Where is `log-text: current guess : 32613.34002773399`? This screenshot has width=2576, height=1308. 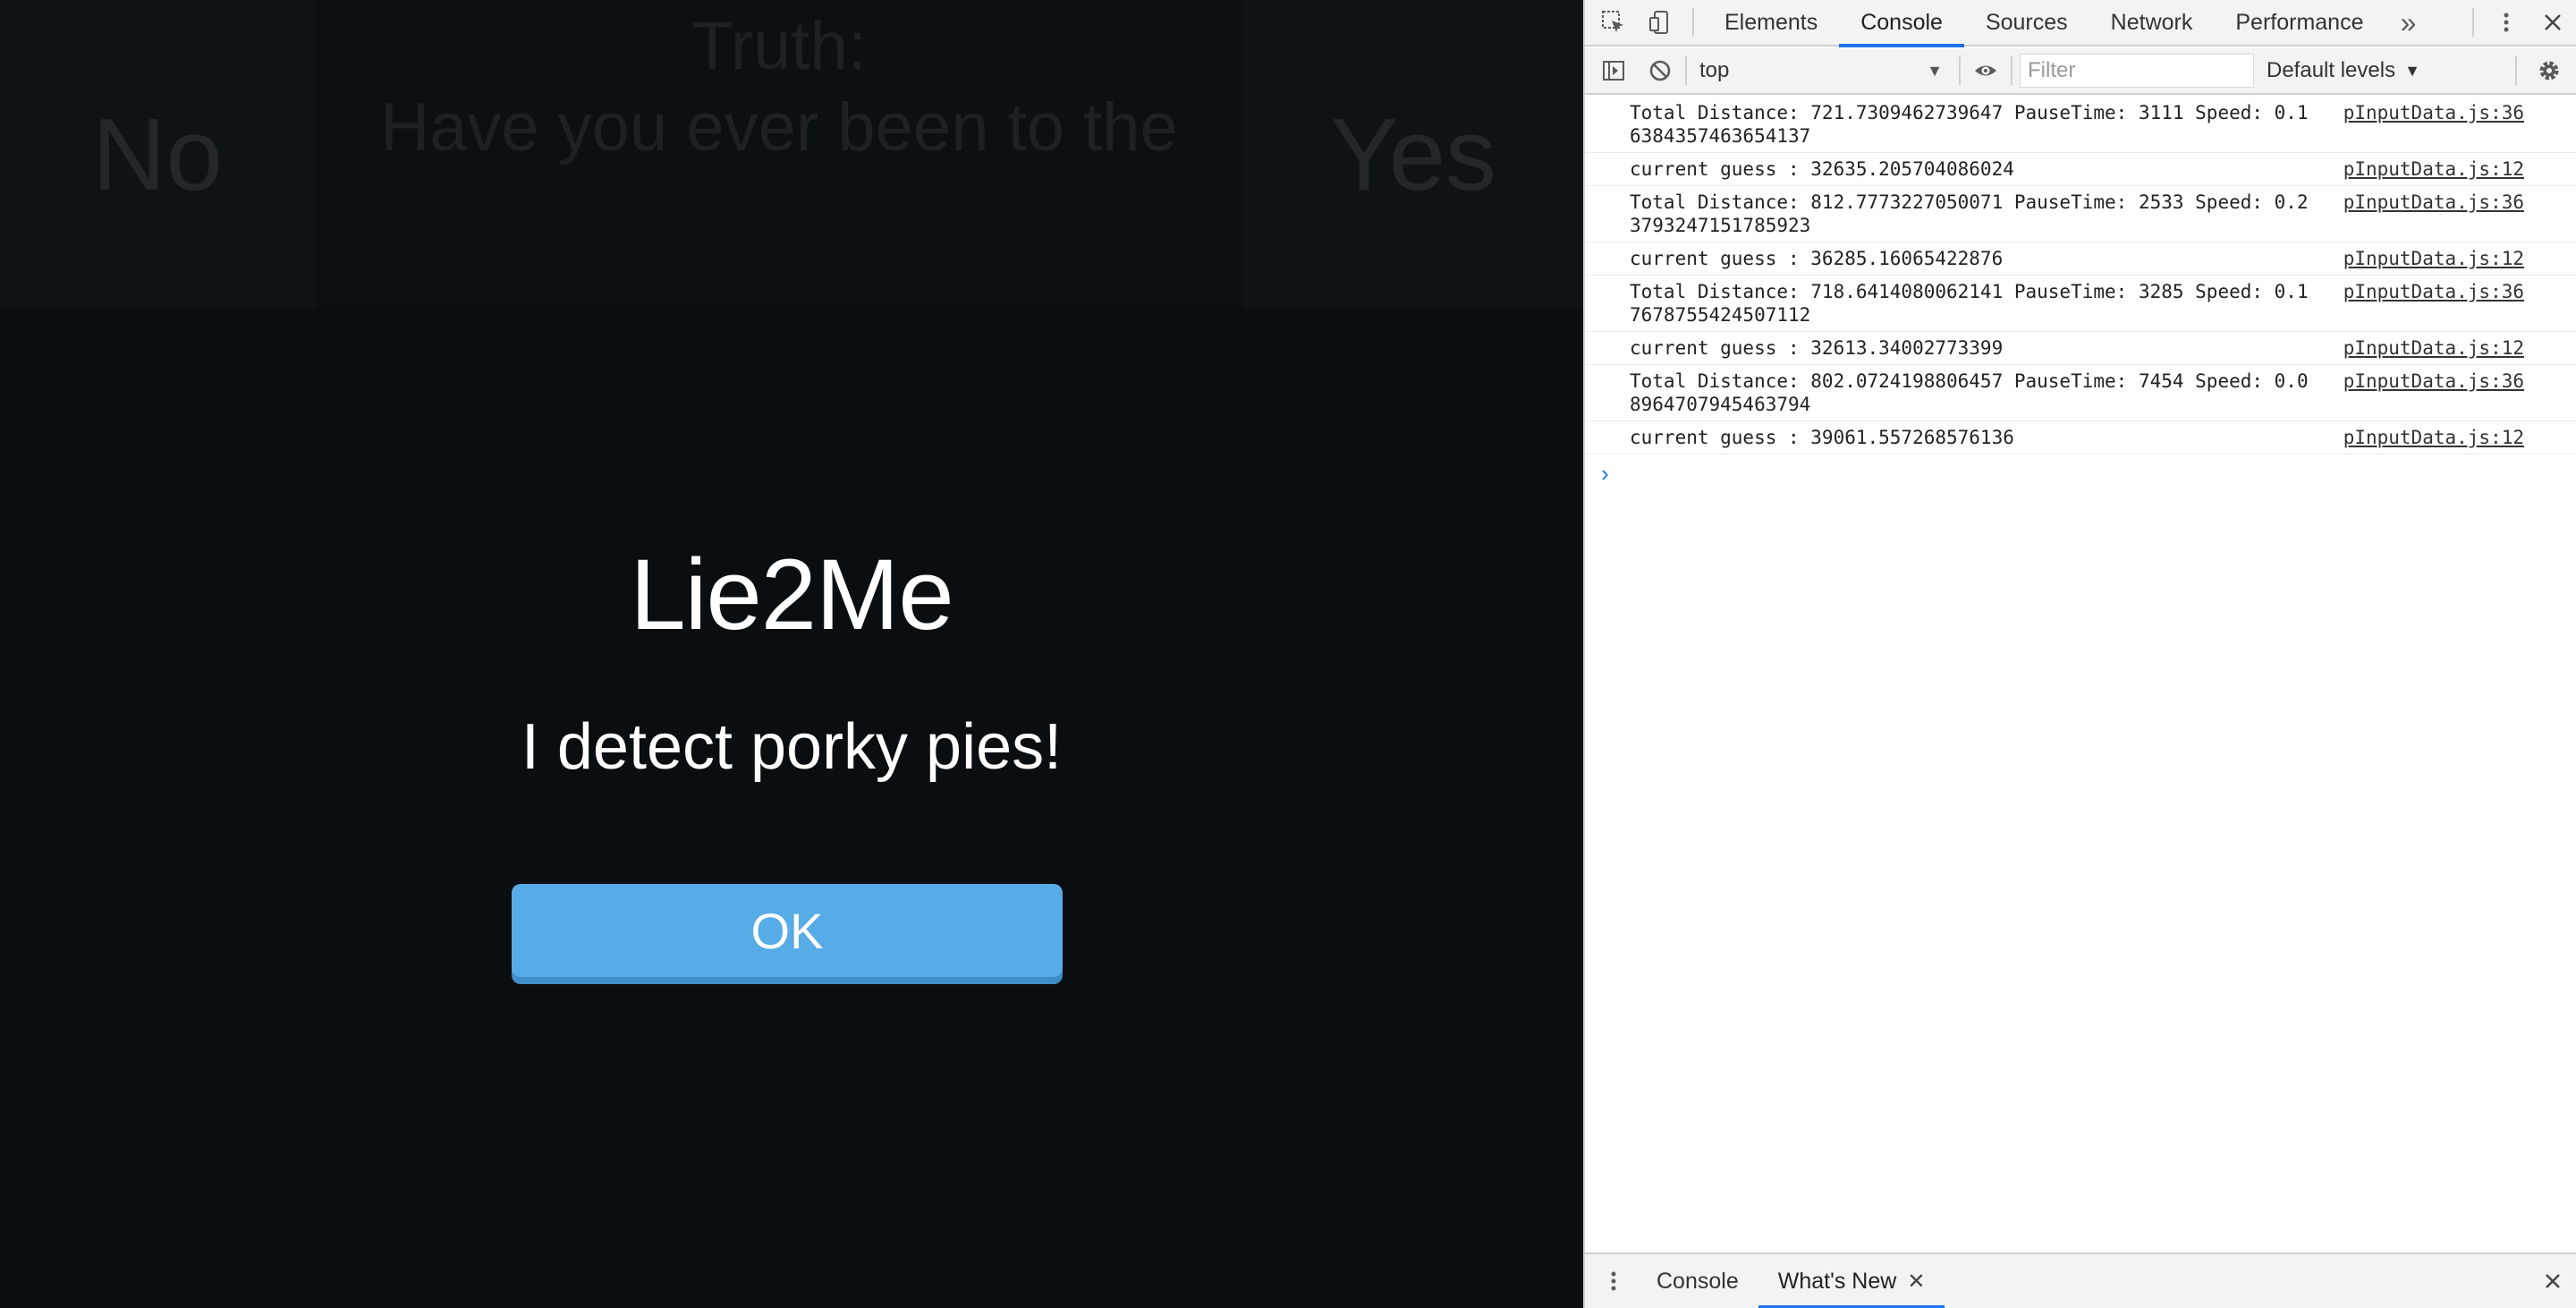 log-text: current guess : 32613.34002773399 is located at coordinates (1817, 348).